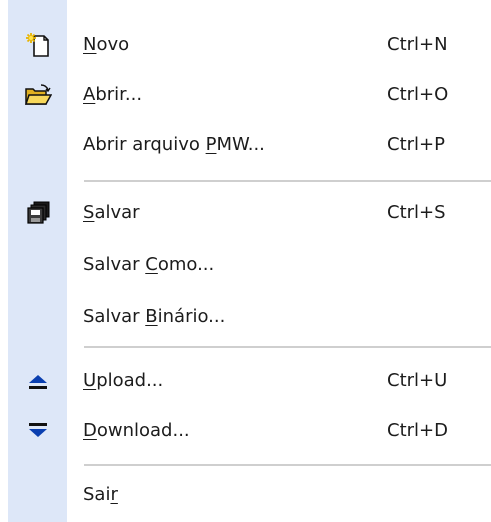 The image size is (491, 522). What do you see at coordinates (417, 430) in the screenshot?
I see `menu-item-shortcut: Ctrl+D` at bounding box center [417, 430].